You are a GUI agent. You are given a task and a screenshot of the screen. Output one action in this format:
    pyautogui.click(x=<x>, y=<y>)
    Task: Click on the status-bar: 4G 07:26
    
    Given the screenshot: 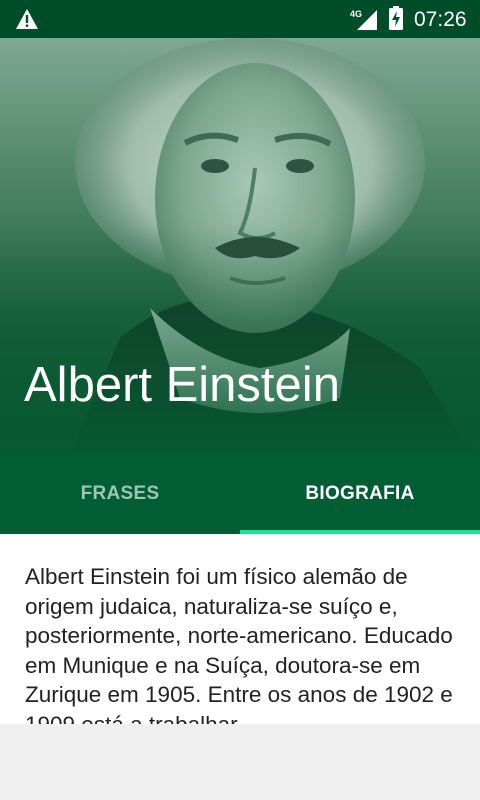 What is the action you would take?
    pyautogui.click(x=240, y=19)
    